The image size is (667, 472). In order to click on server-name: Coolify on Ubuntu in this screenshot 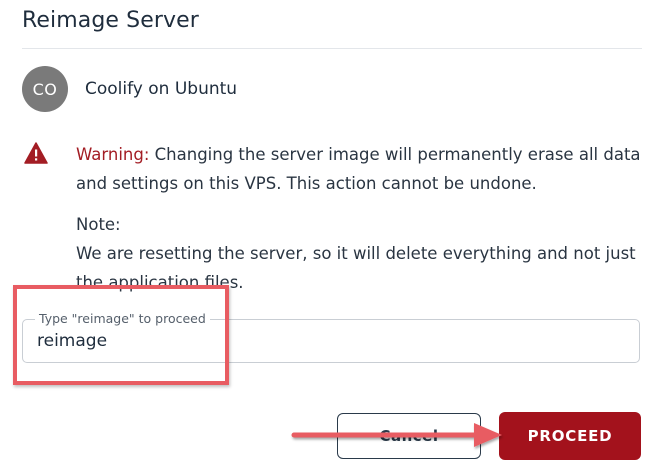, I will do `click(161, 89)`.